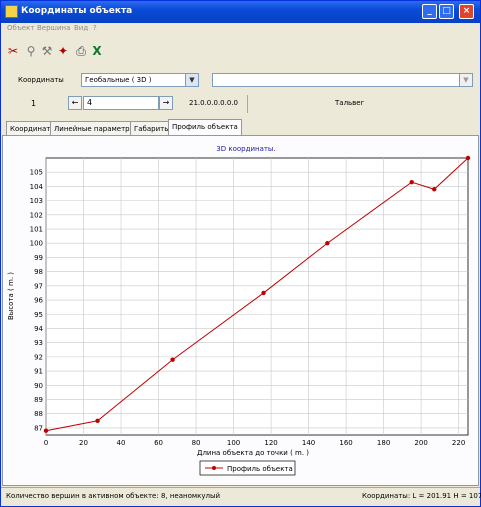 The image size is (481, 507). Describe the element at coordinates (255, 443) in the screenshot. I see `x-axis-ticks: 0 20 40 60 80 100 120 140 160 180 200 220` at that location.